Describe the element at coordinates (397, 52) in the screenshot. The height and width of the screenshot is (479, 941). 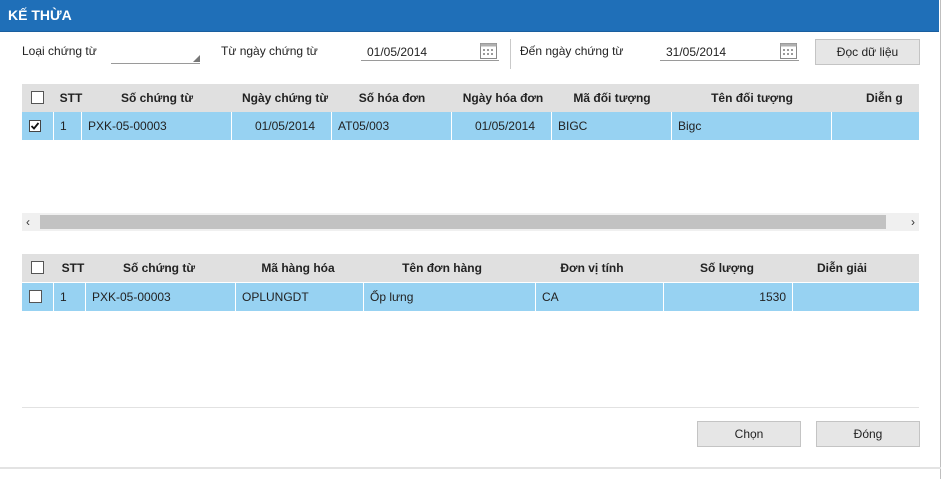
I see `from-date-value: 01/05/2014` at that location.